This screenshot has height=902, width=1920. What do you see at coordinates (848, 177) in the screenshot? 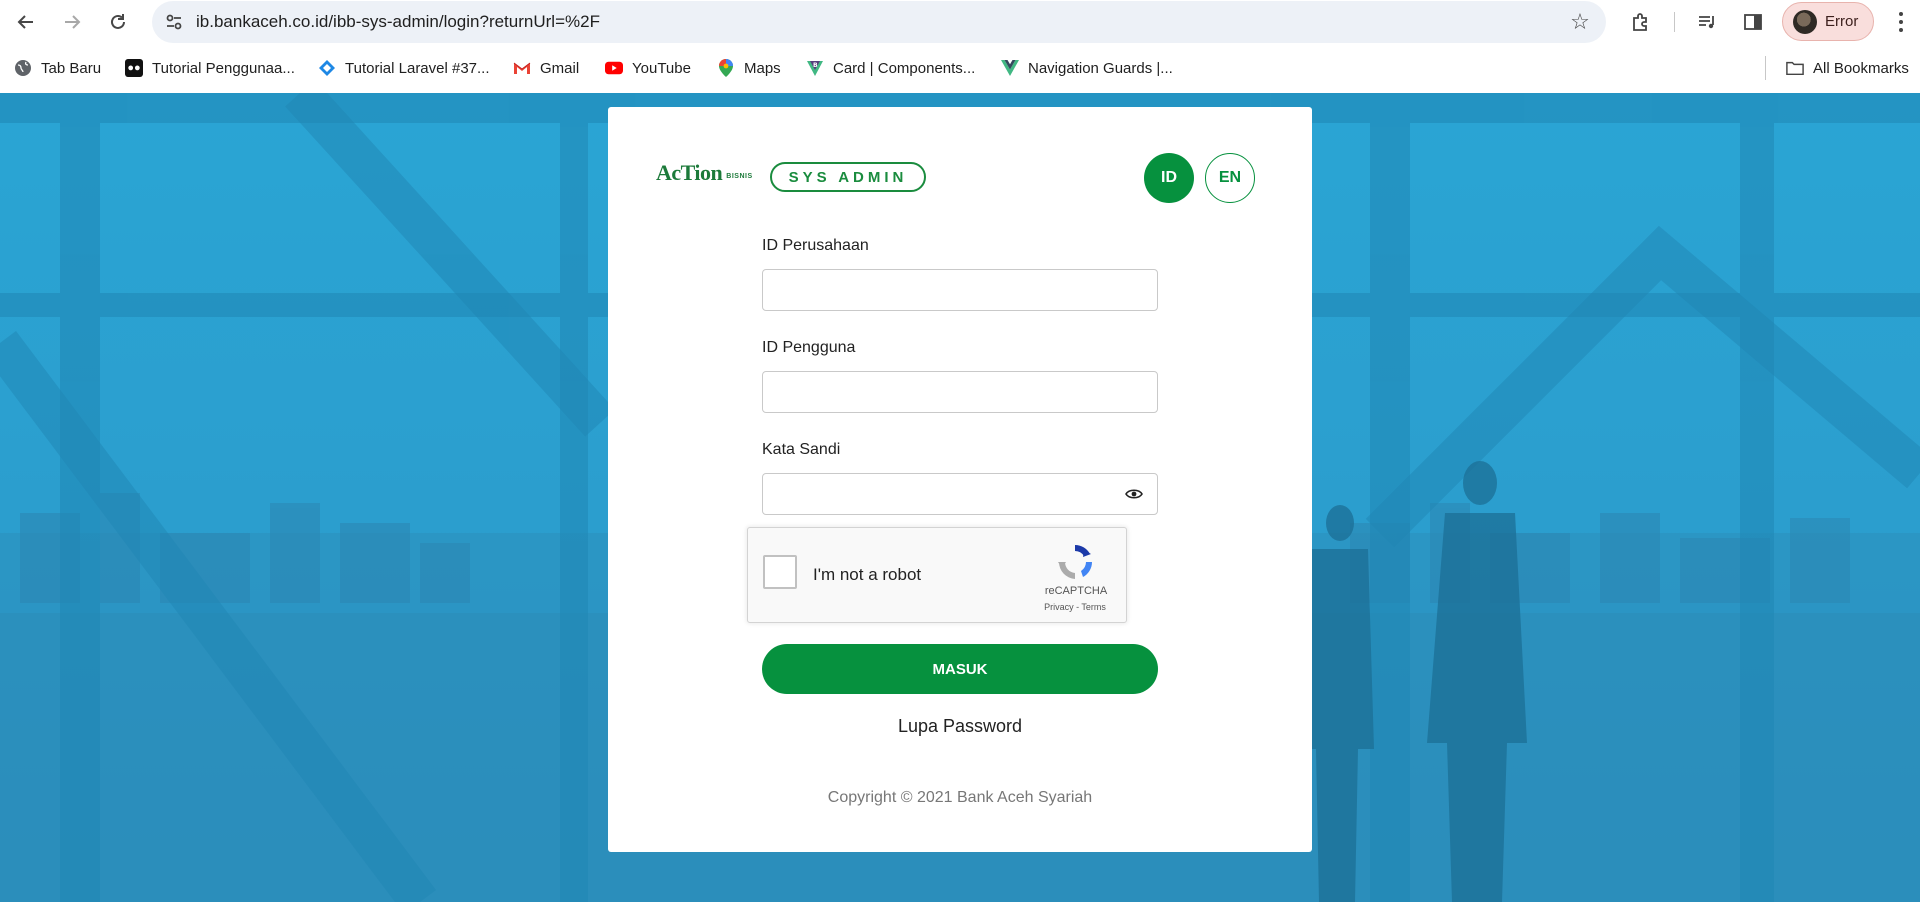
I see `sys-admin-badge: SYS ADMIN` at bounding box center [848, 177].